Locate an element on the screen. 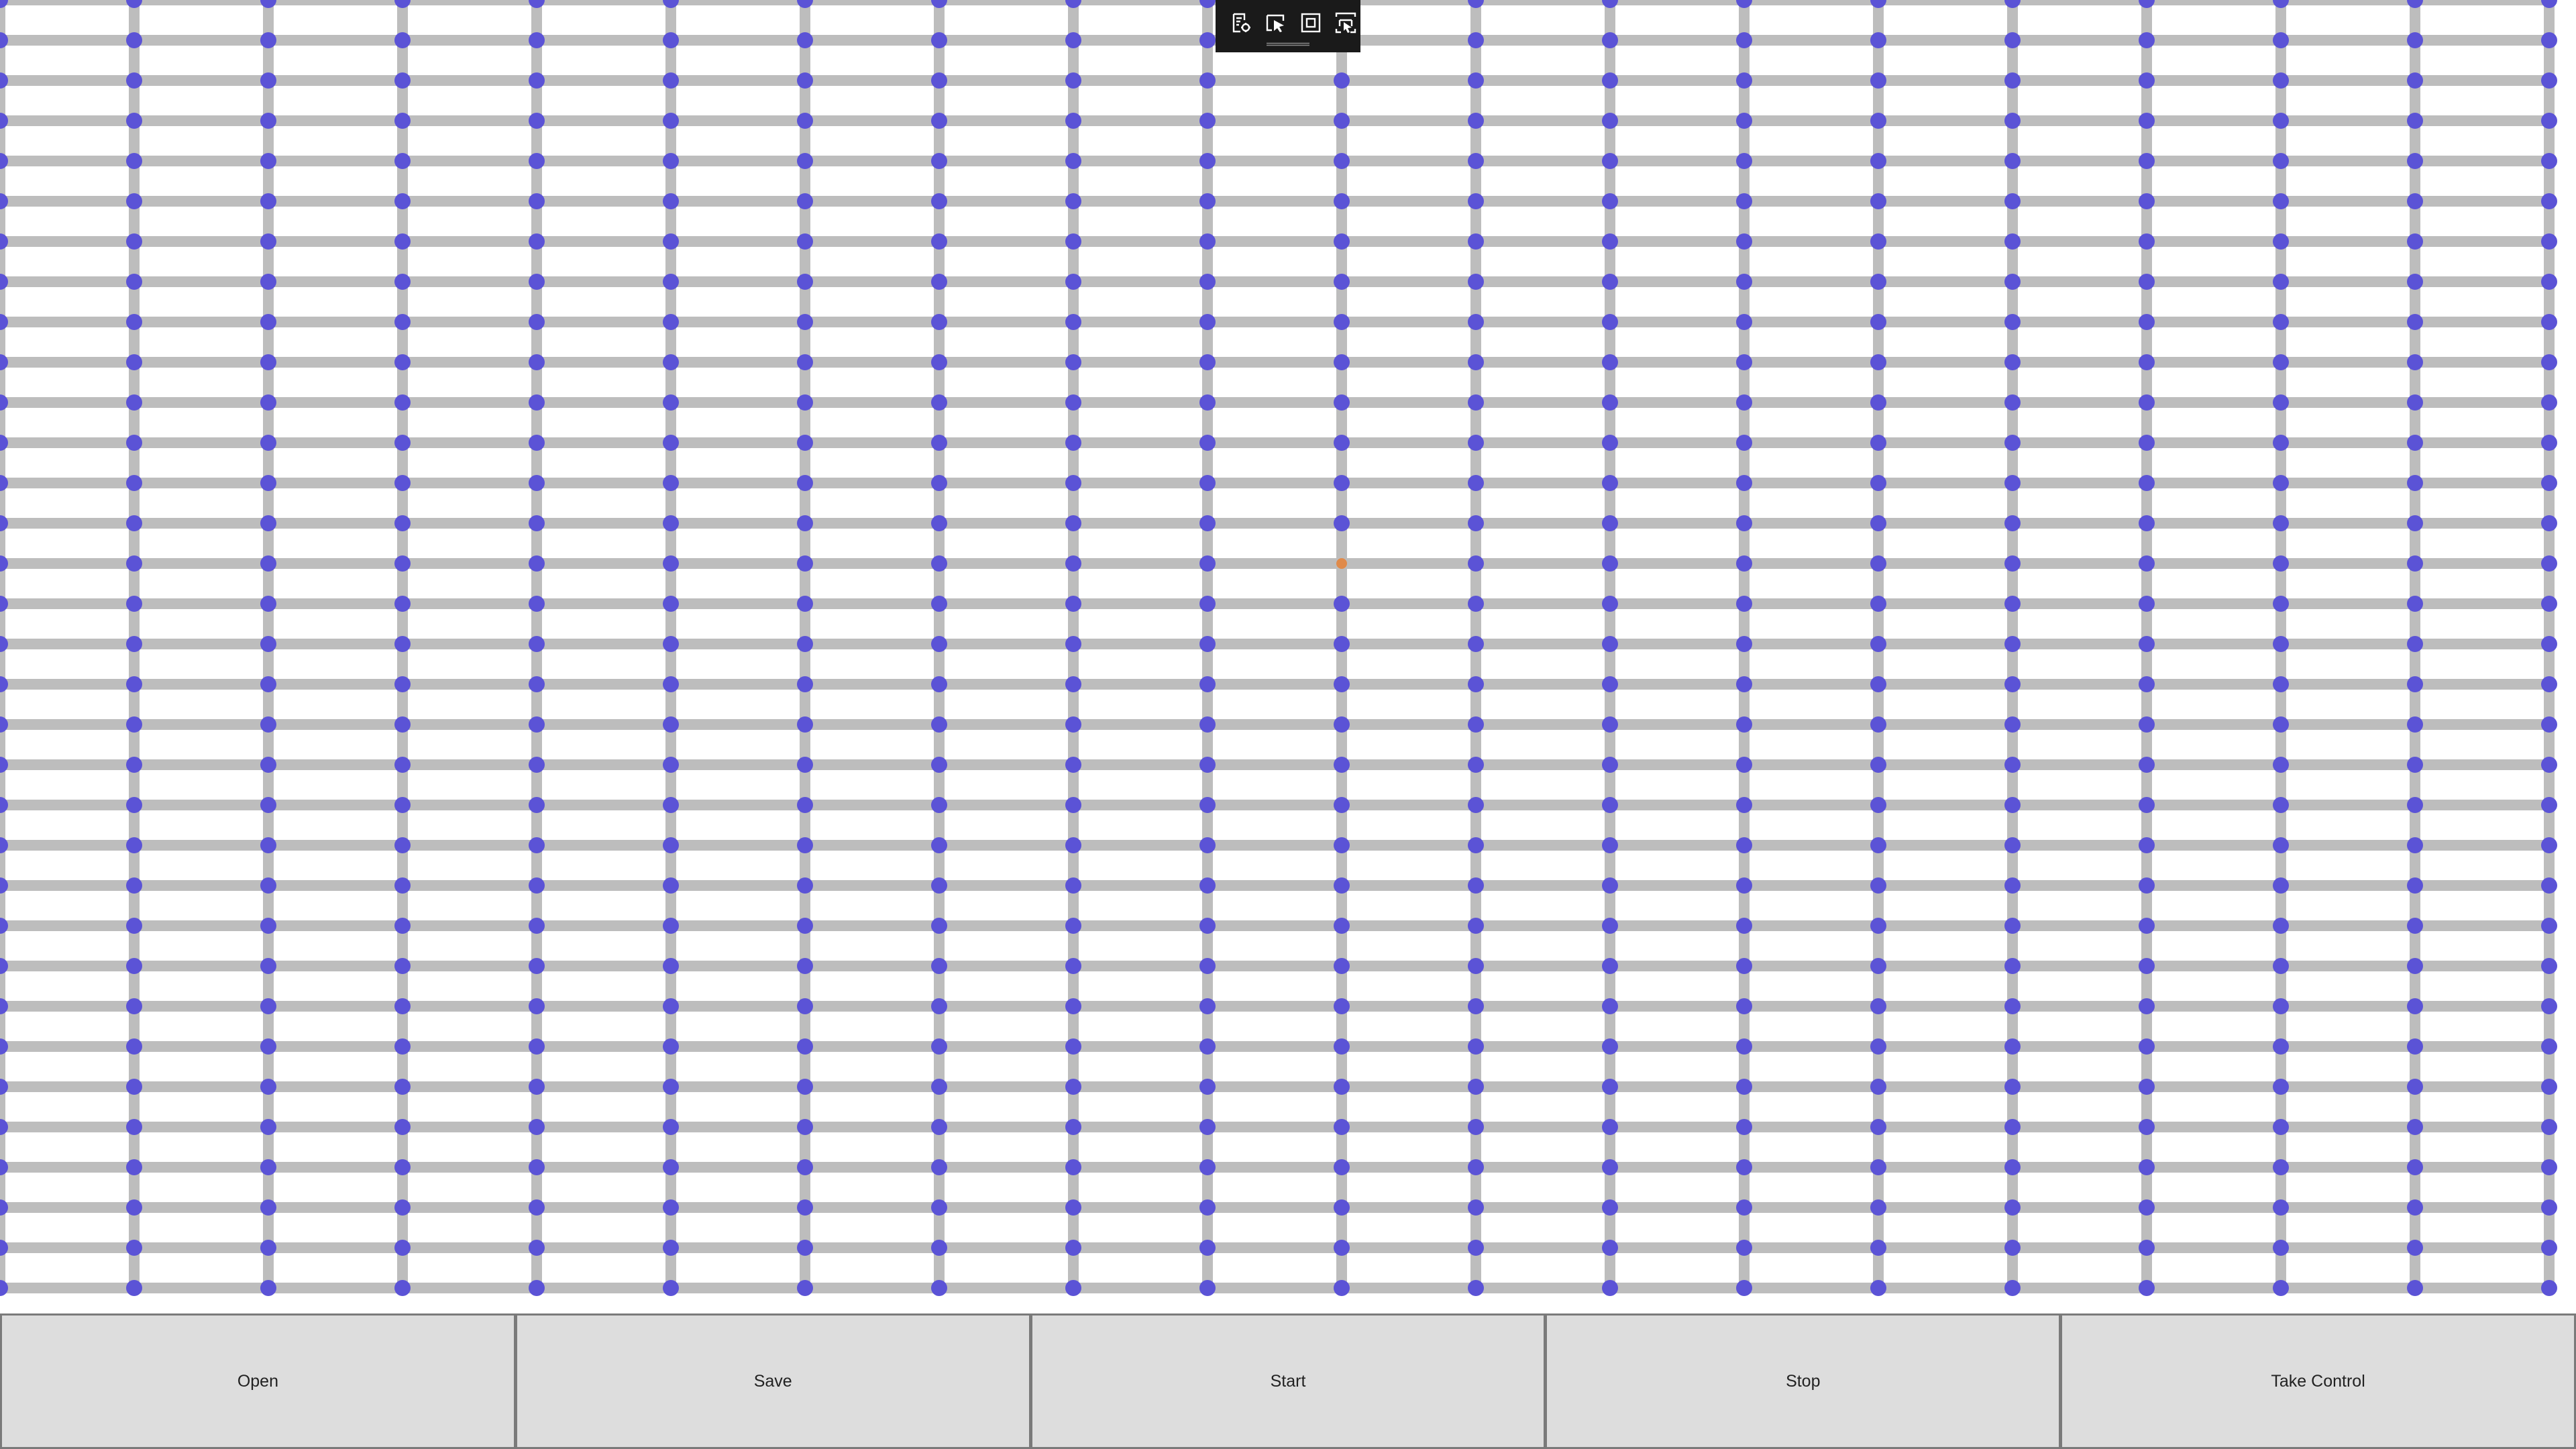 This screenshot has width=2576, height=1449. fit-frame-icon is located at coordinates (1311, 23).